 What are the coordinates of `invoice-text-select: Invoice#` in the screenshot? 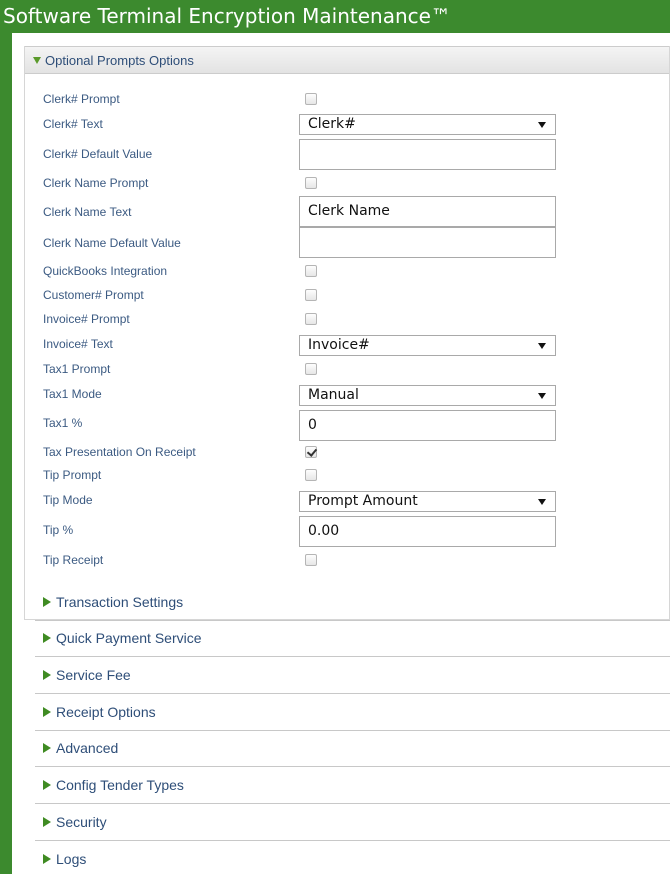 It's located at (427, 345).